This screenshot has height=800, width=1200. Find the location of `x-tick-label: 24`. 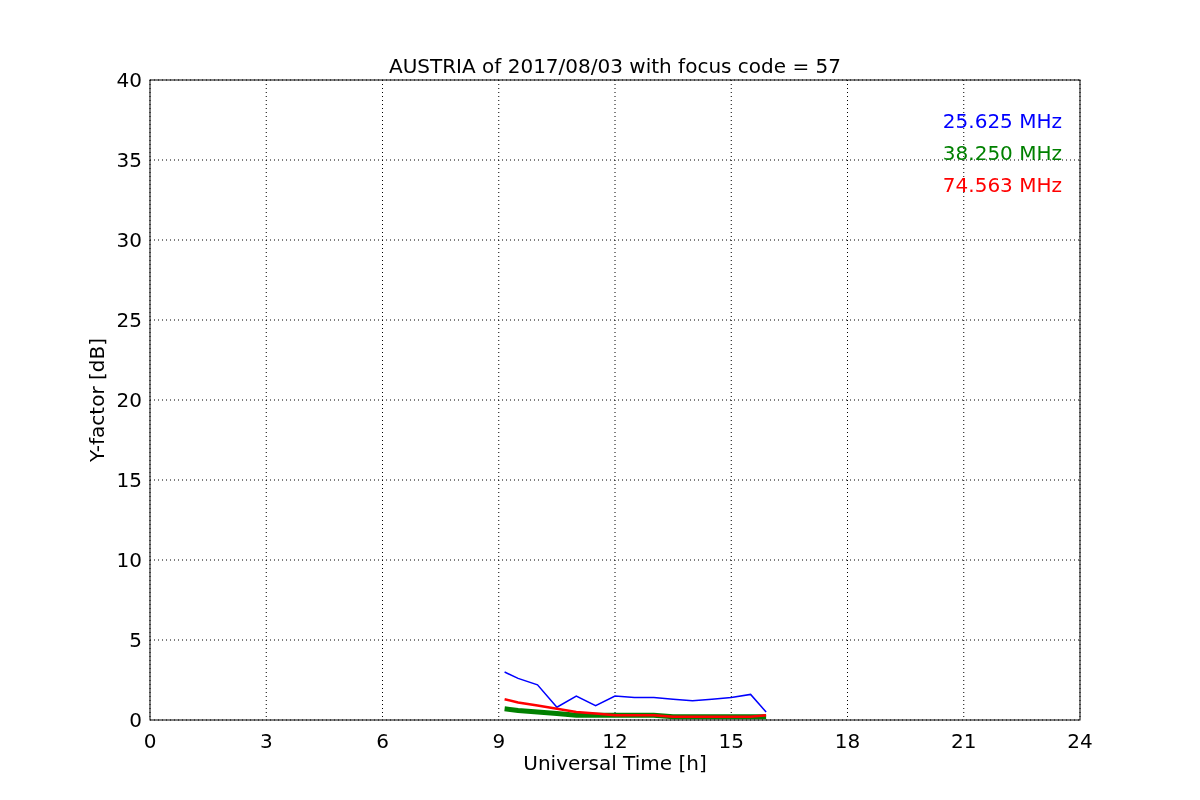

x-tick-label: 24 is located at coordinates (1080, 741).